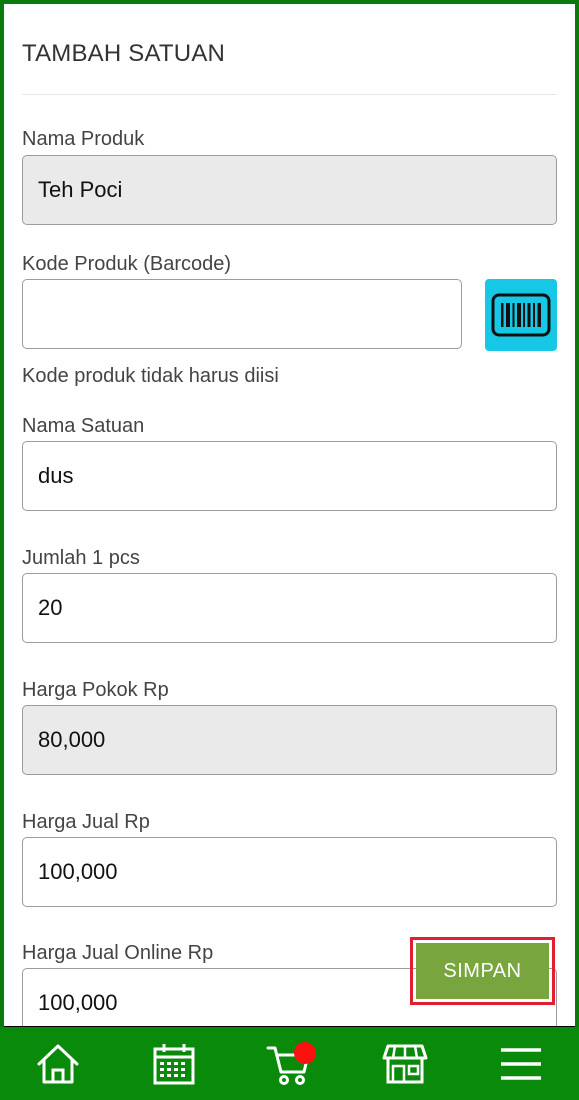 The height and width of the screenshot is (1100, 579). Describe the element at coordinates (95, 690) in the screenshot. I see `harga-pokok-label: Harga Pokok Rp` at that location.